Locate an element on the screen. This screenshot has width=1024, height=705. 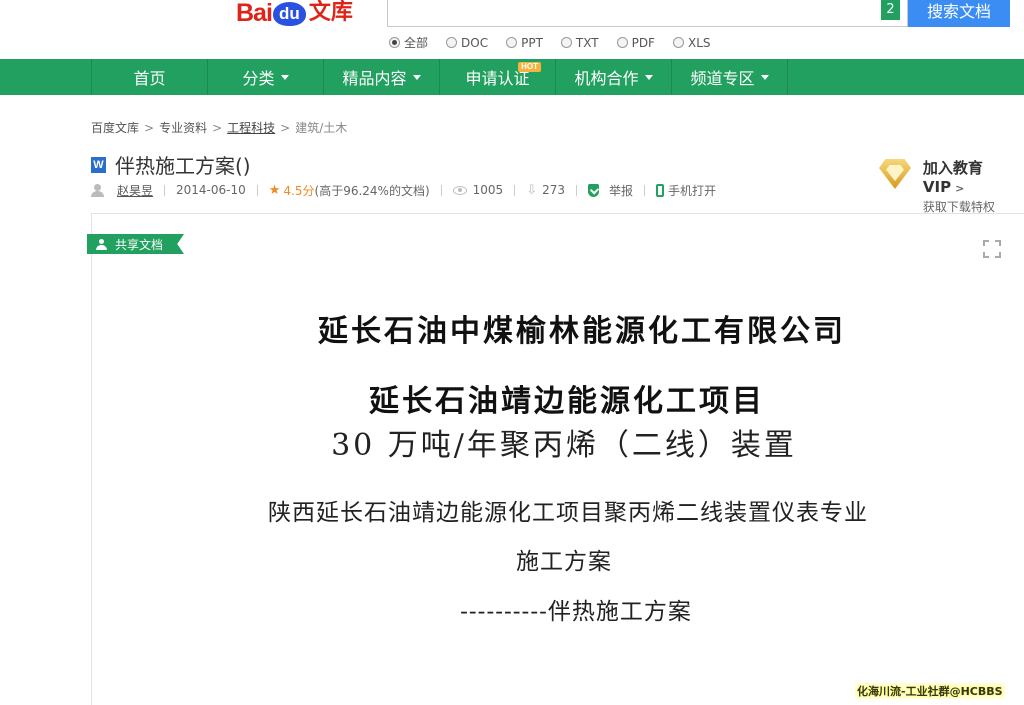
filetype-txt: TXT is located at coordinates (579, 42).